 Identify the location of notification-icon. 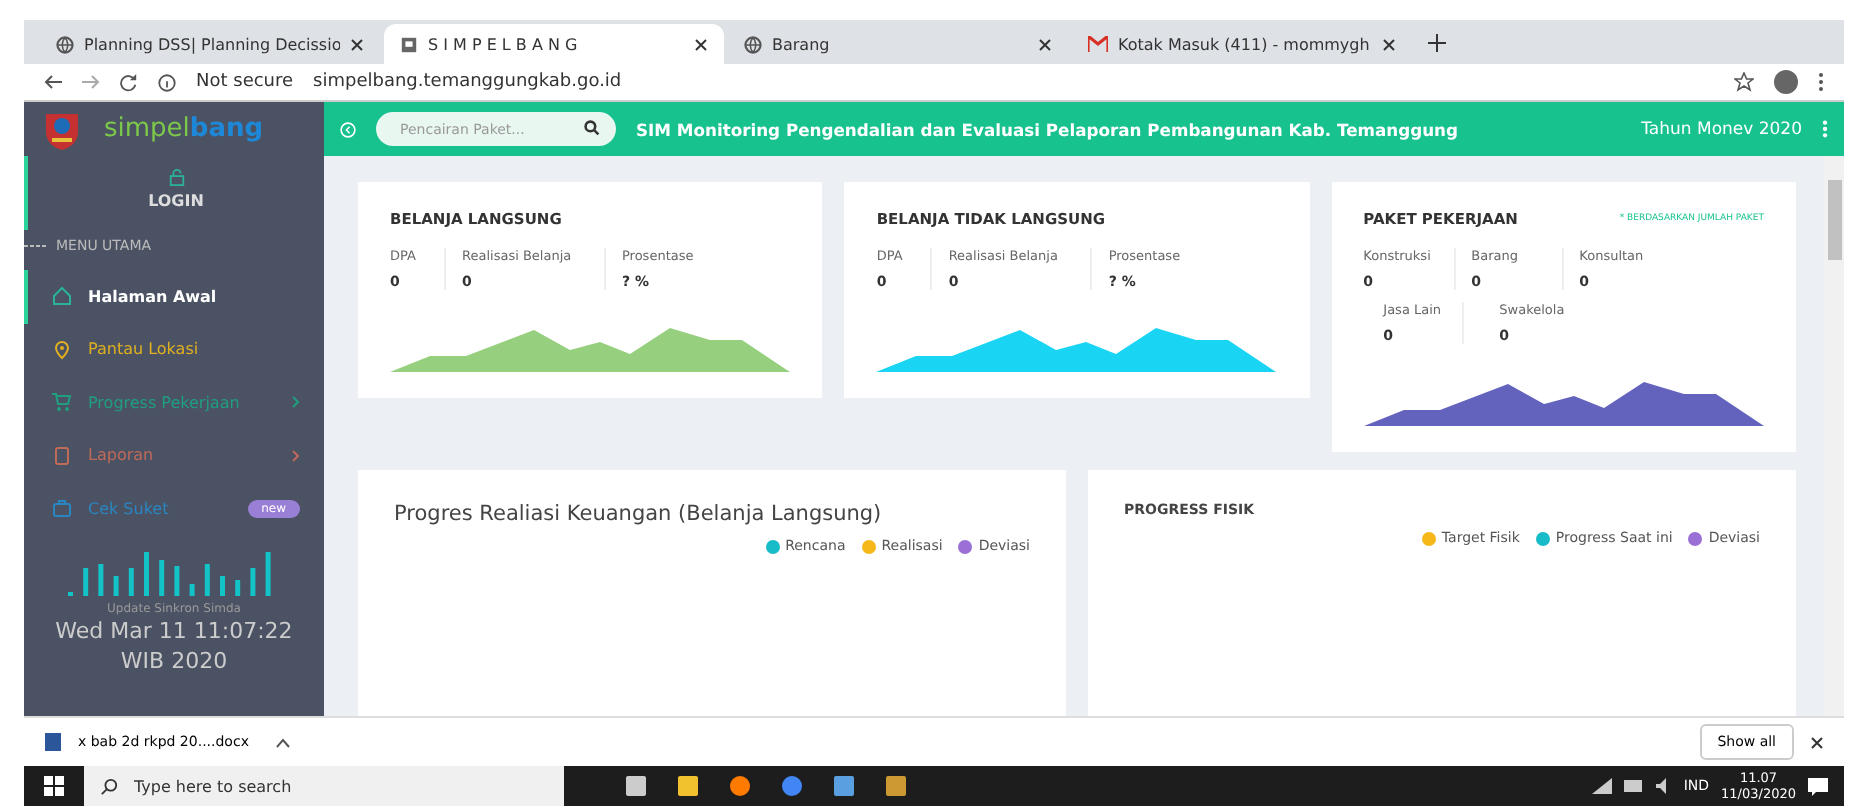
(1818, 786).